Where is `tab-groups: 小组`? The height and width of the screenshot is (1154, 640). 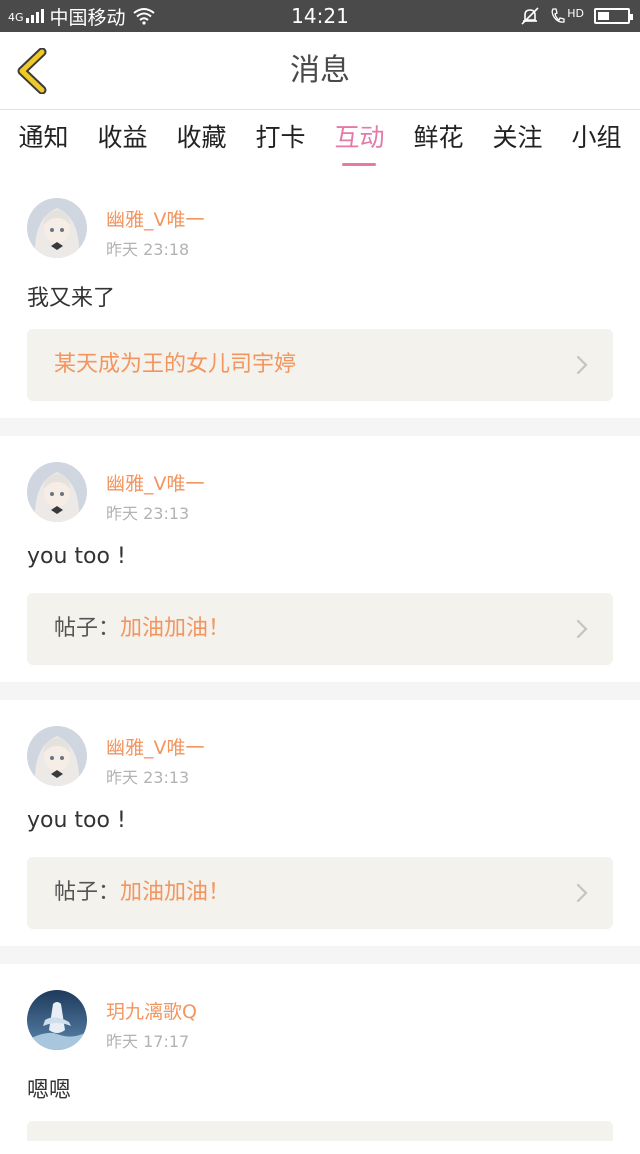 tab-groups: 小组 is located at coordinates (596, 141).